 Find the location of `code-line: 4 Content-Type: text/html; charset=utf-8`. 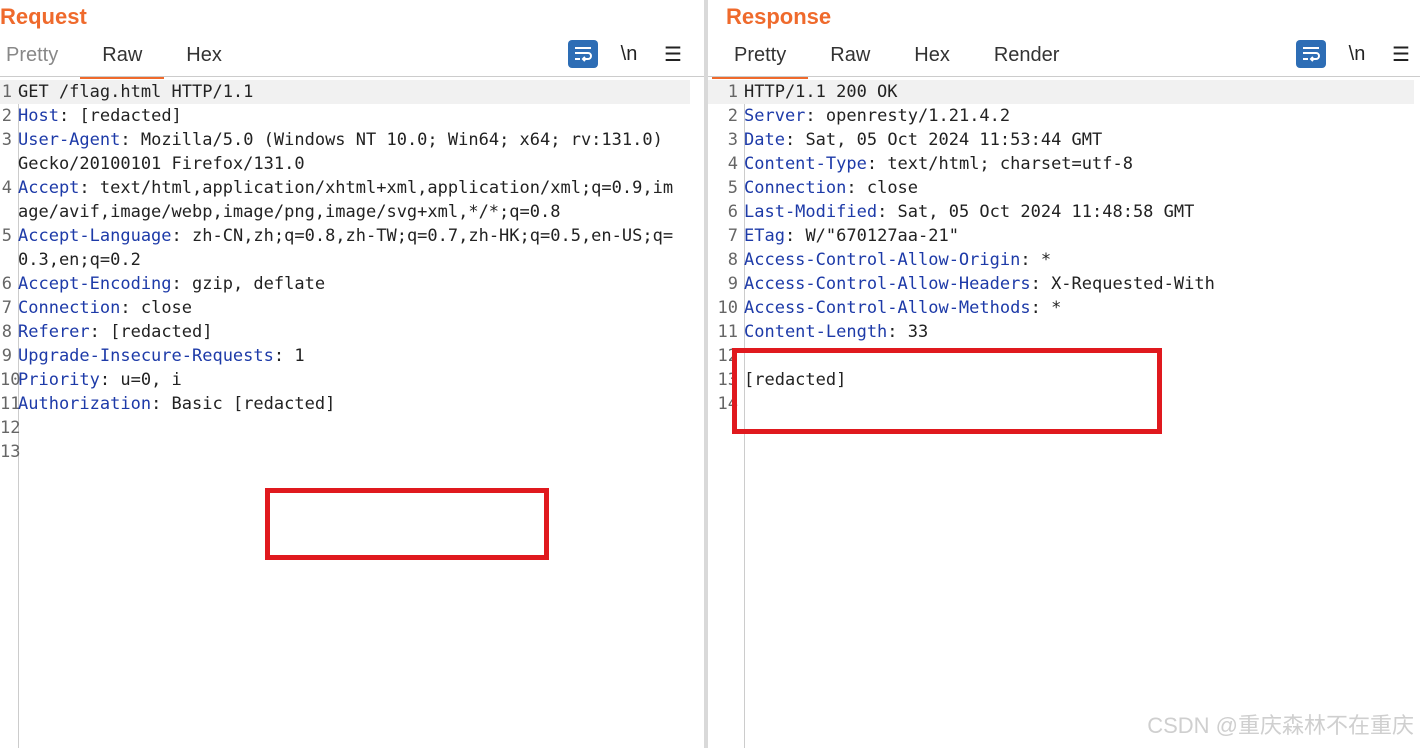

code-line: 4 Content-Type: text/html; charset=utf-8 is located at coordinates (1061, 164).